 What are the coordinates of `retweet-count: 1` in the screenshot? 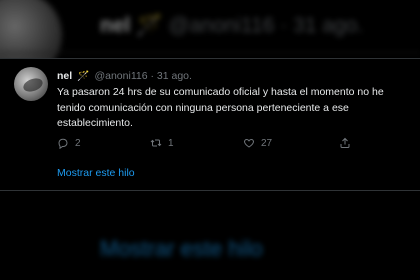 It's located at (171, 143).